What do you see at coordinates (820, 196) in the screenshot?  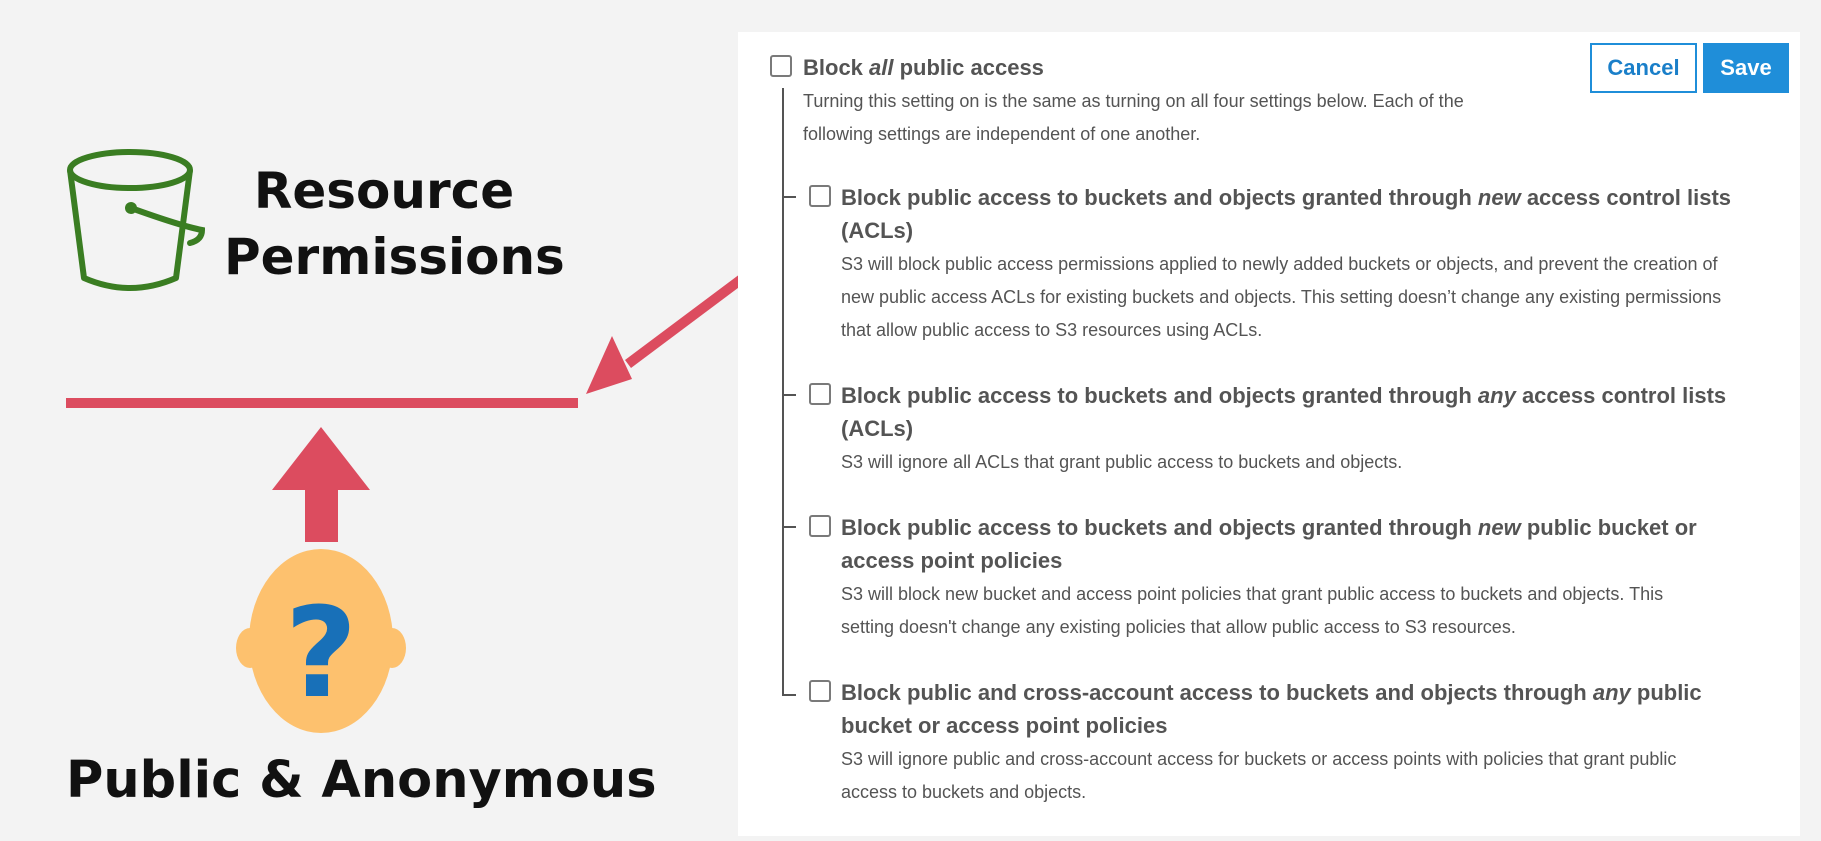 I see `block-new-acls-checkbox` at bounding box center [820, 196].